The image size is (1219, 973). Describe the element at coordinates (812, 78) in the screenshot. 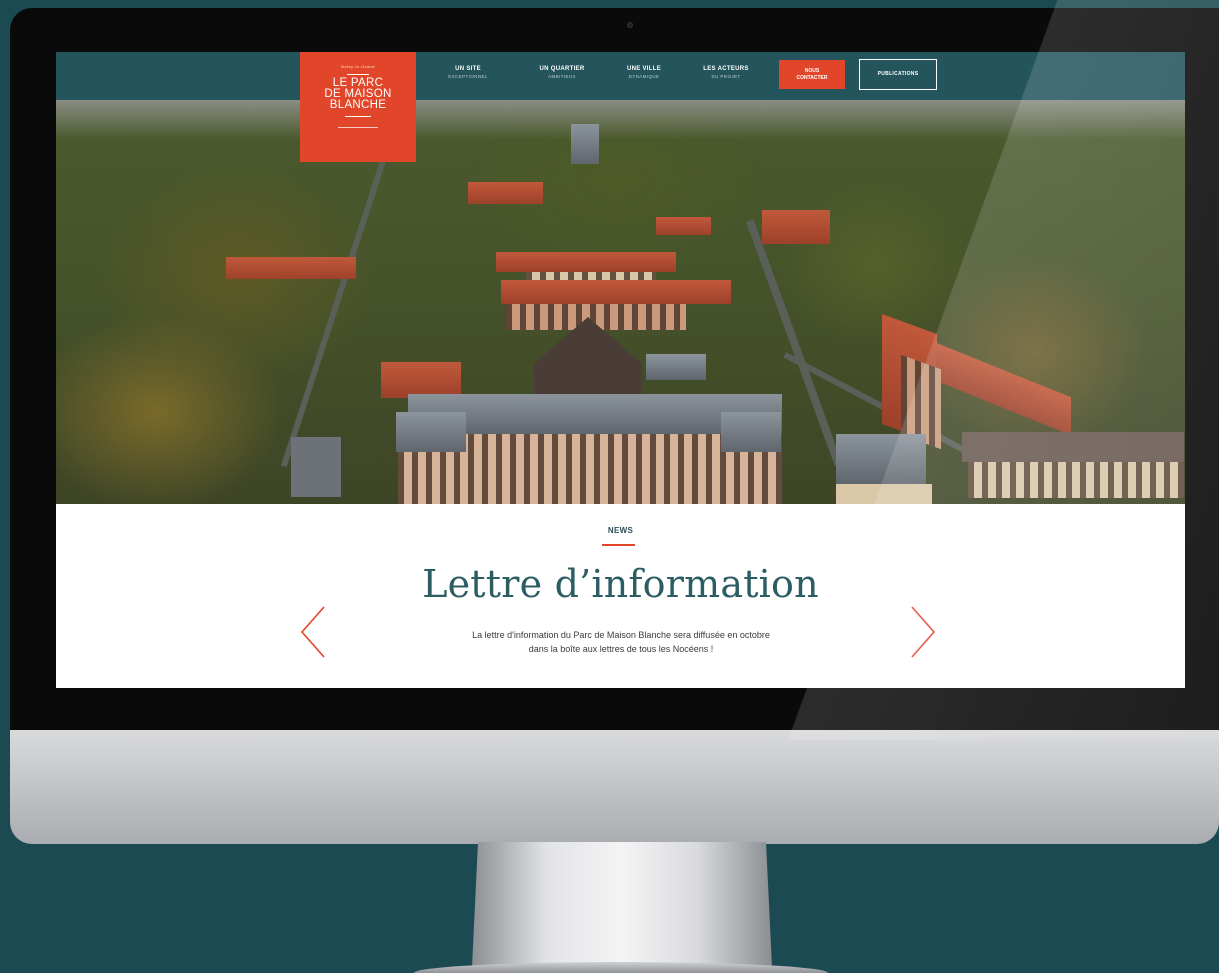

I see `contact-label-line2: CONTACTER` at that location.